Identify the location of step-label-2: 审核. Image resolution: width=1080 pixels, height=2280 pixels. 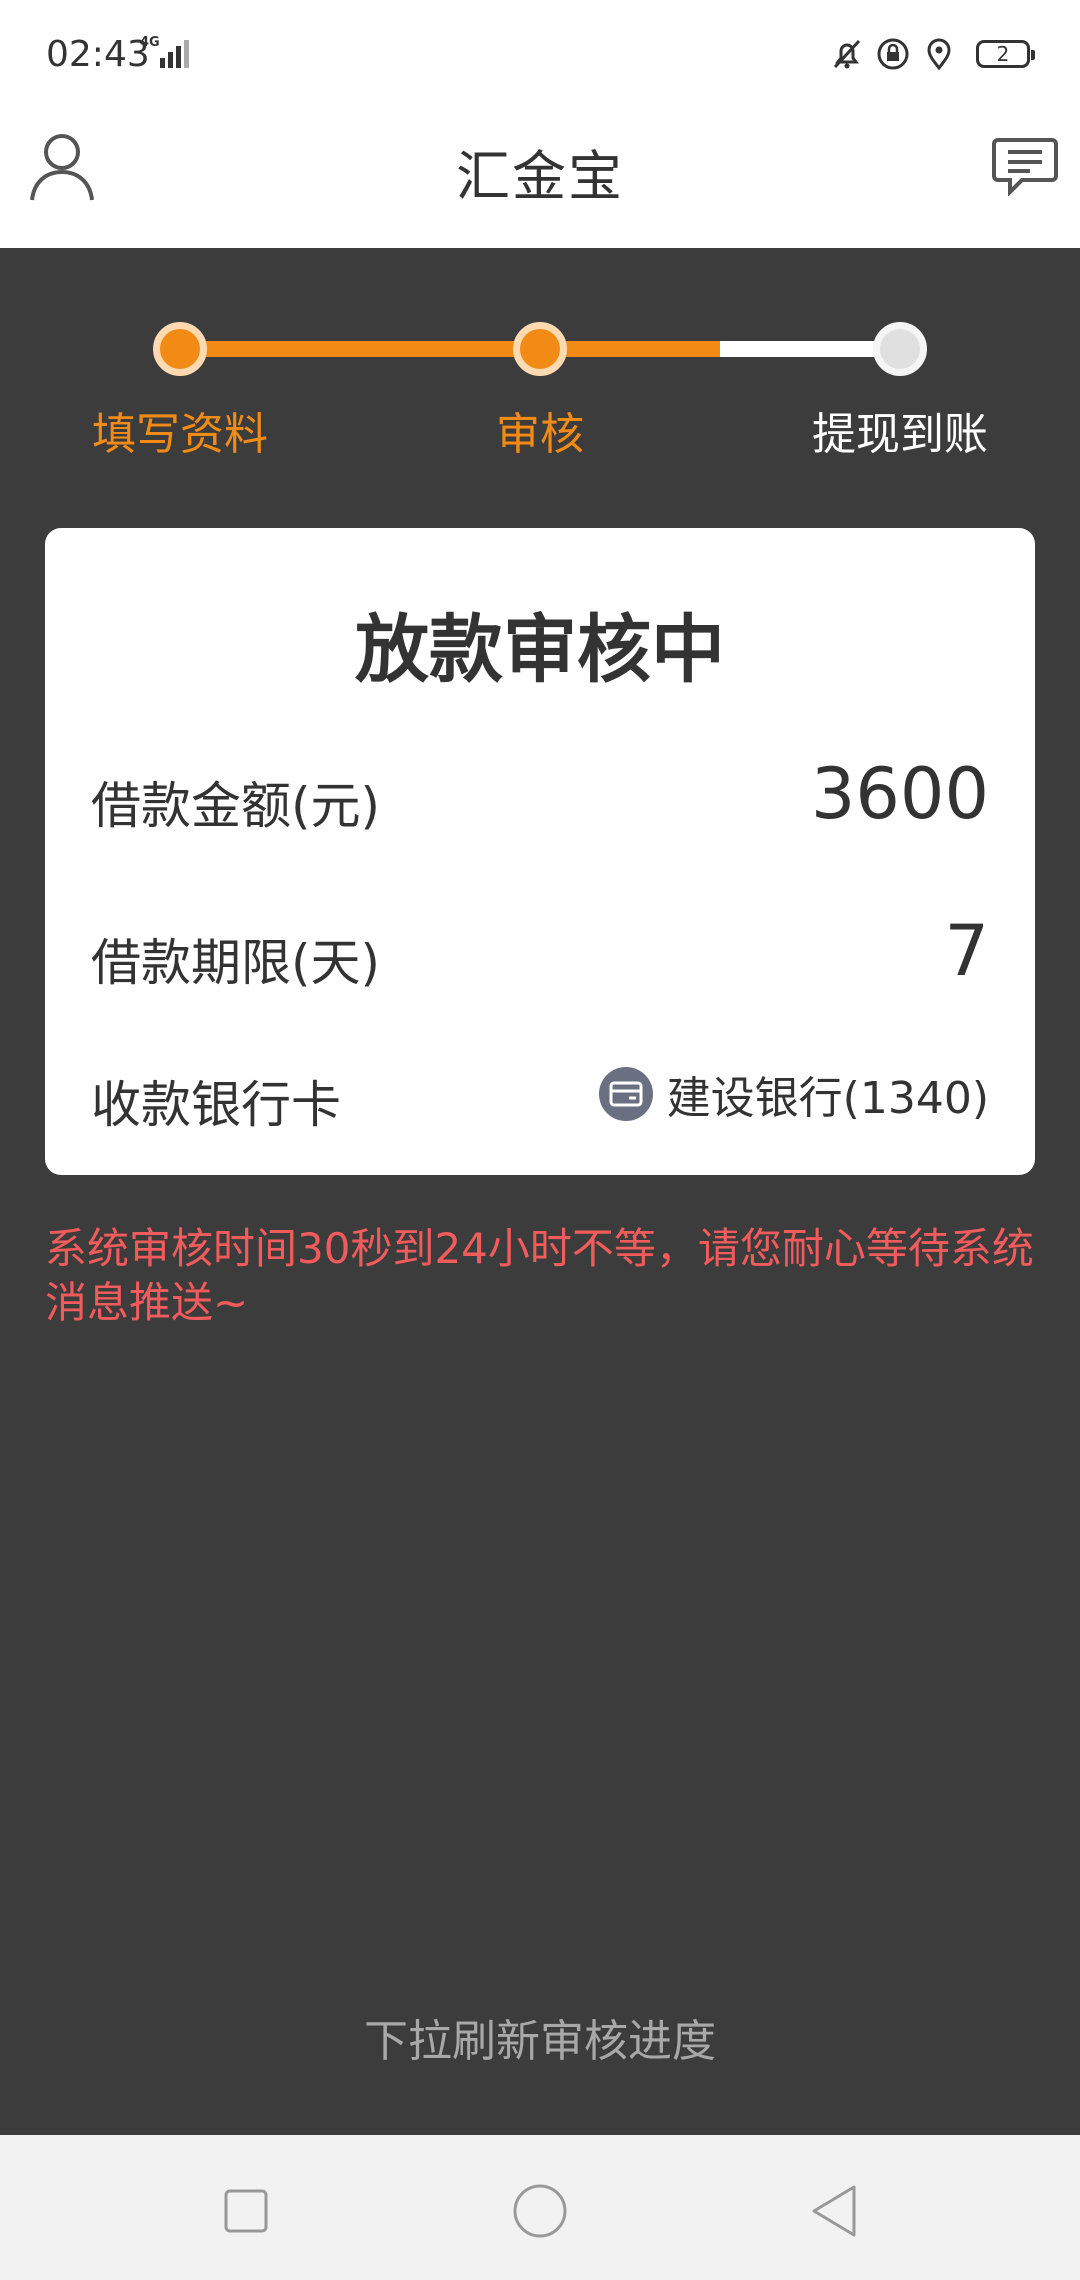
(540, 434).